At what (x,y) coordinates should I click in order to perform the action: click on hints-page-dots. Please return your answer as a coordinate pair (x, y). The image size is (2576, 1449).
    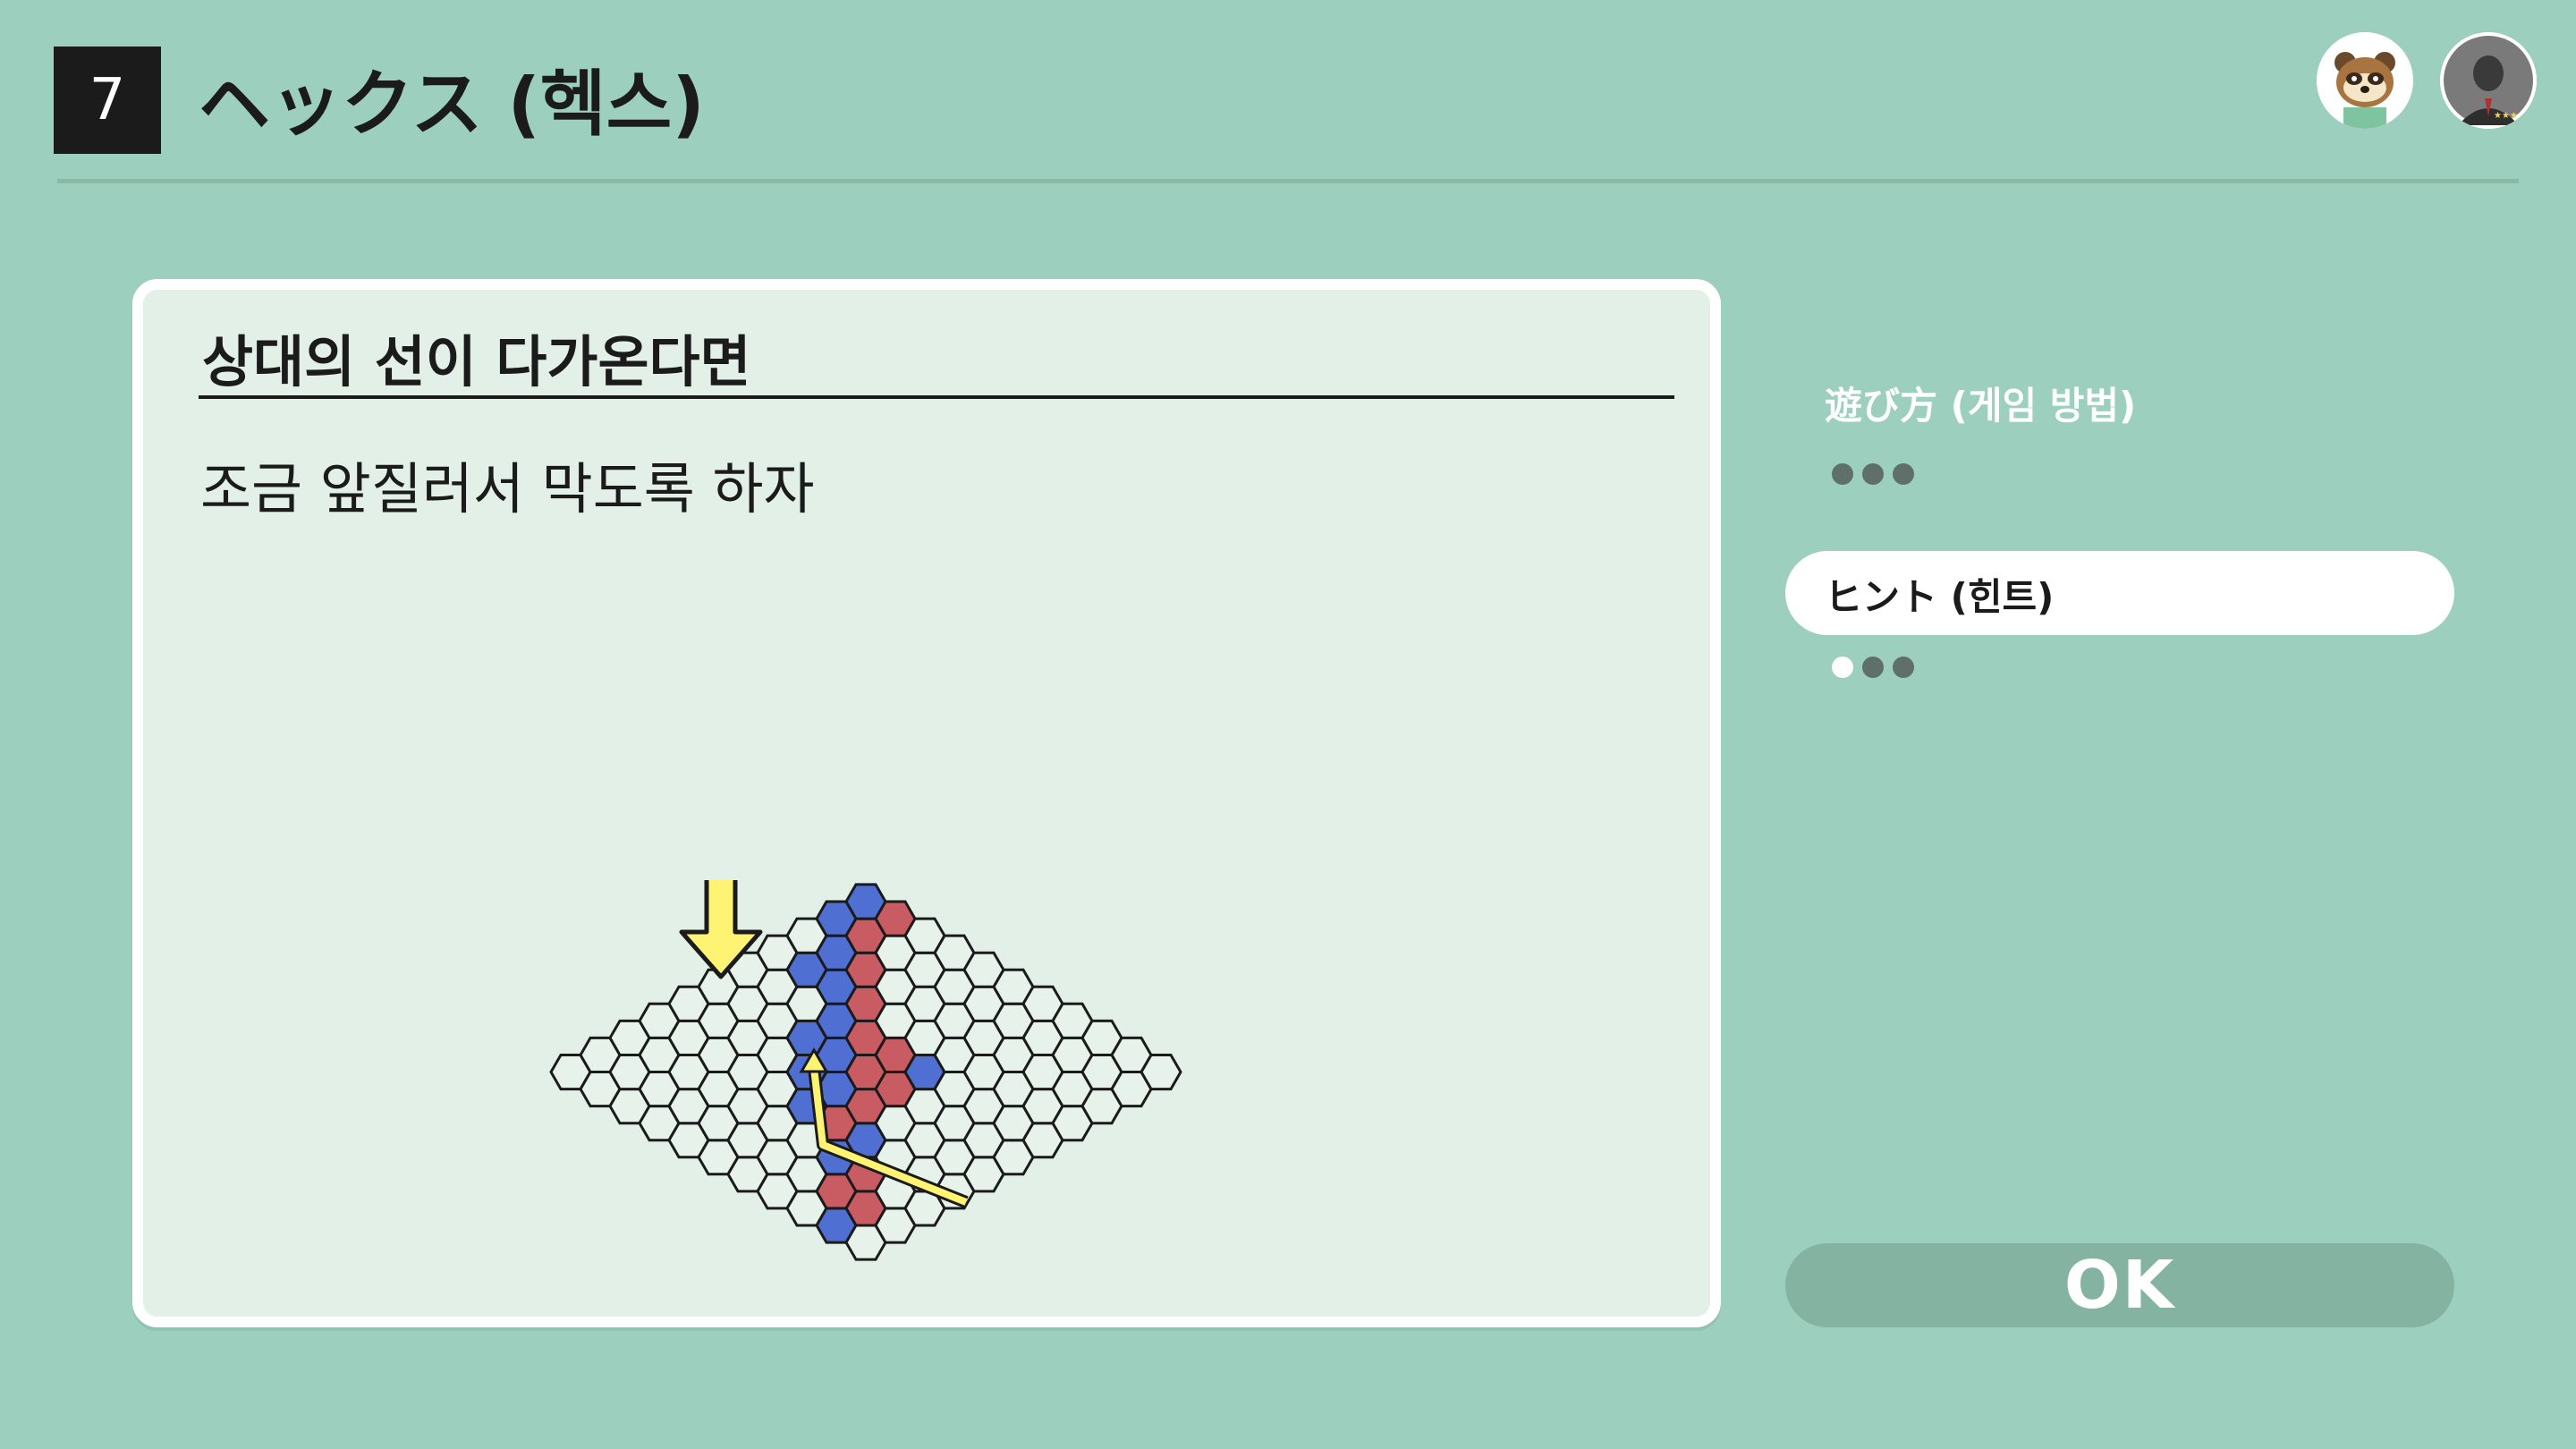
    Looking at the image, I should click on (1873, 667).